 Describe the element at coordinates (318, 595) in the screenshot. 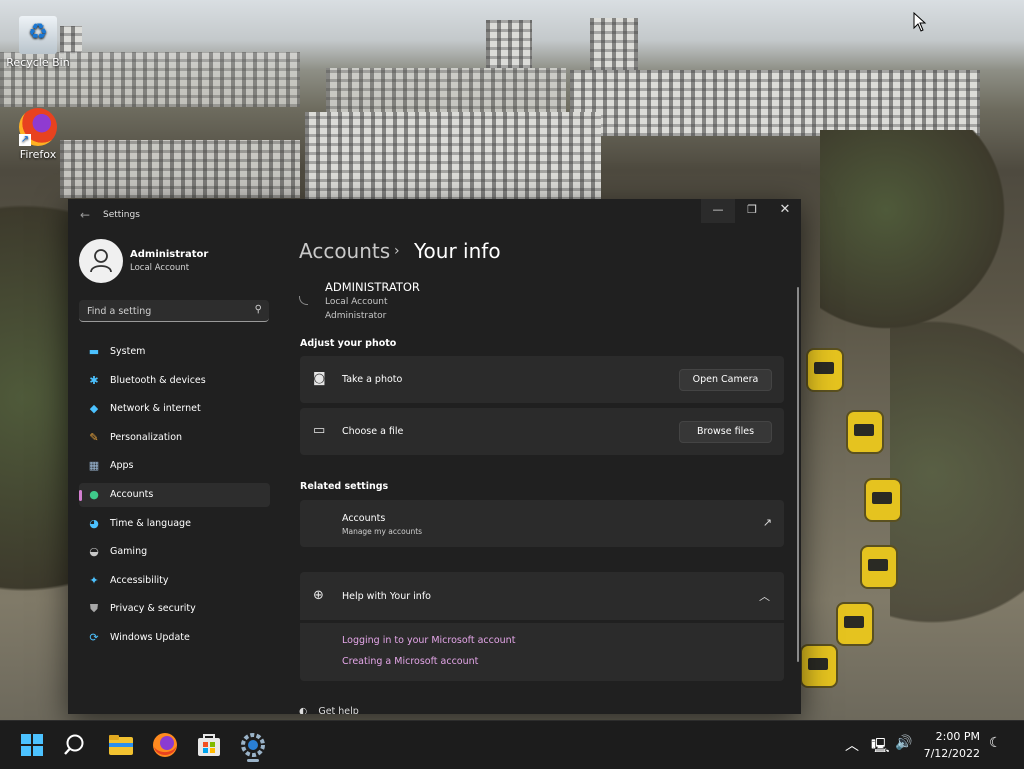

I see `globe-icon: ⊕` at that location.